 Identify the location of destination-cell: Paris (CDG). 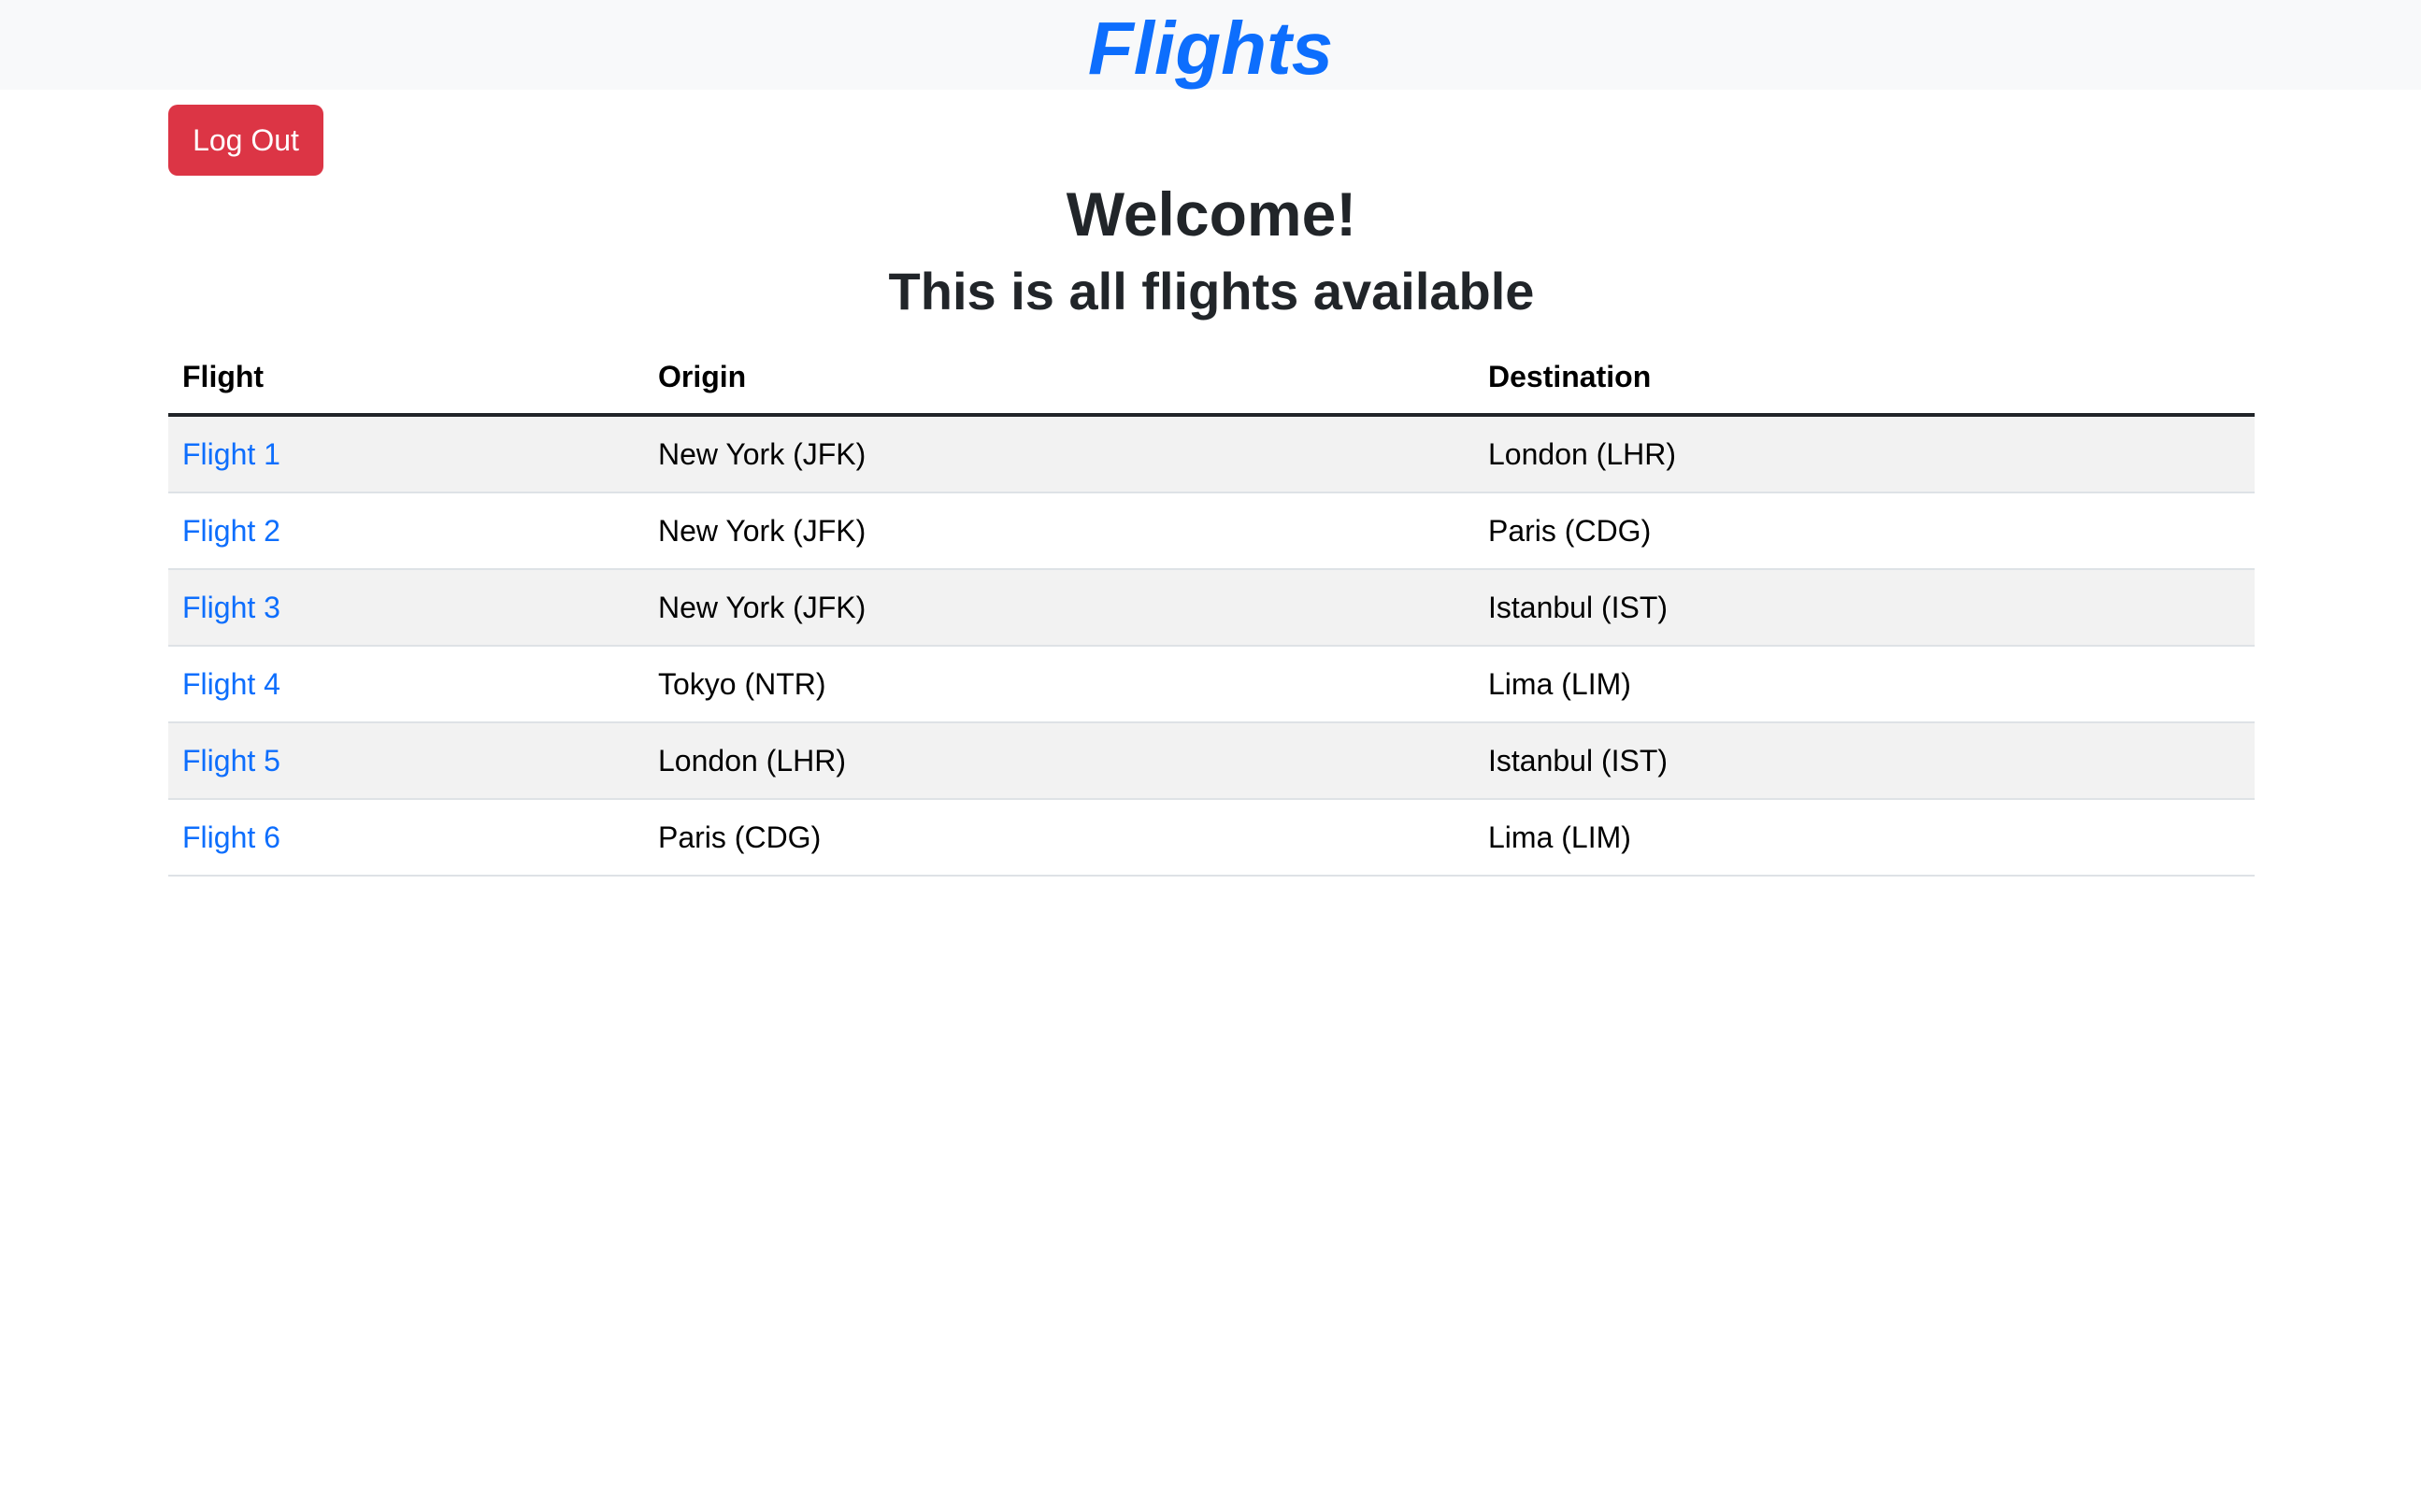
(1864, 531).